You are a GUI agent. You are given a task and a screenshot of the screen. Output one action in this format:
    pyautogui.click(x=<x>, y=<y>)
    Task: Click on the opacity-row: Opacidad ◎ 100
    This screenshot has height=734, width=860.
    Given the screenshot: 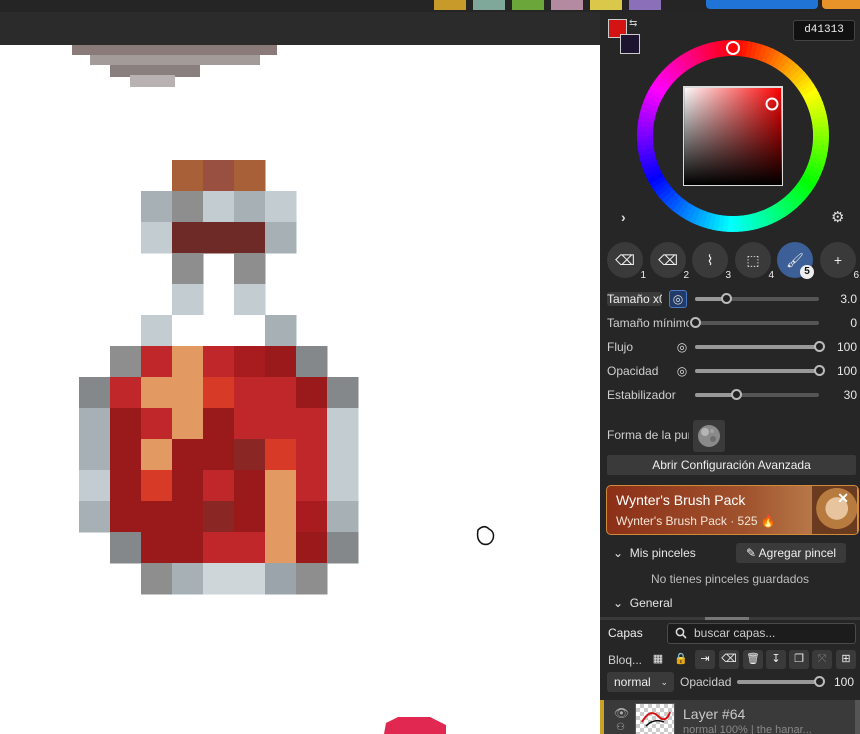 What is the action you would take?
    pyautogui.click(x=732, y=371)
    